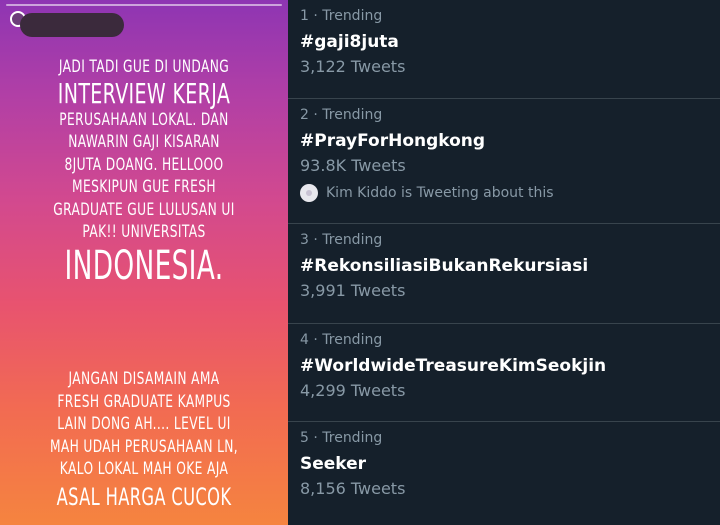 Image resolution: width=720 pixels, height=525 pixels. Describe the element at coordinates (353, 165) in the screenshot. I see `trend-tweet-count: 93.8K Tweets` at that location.